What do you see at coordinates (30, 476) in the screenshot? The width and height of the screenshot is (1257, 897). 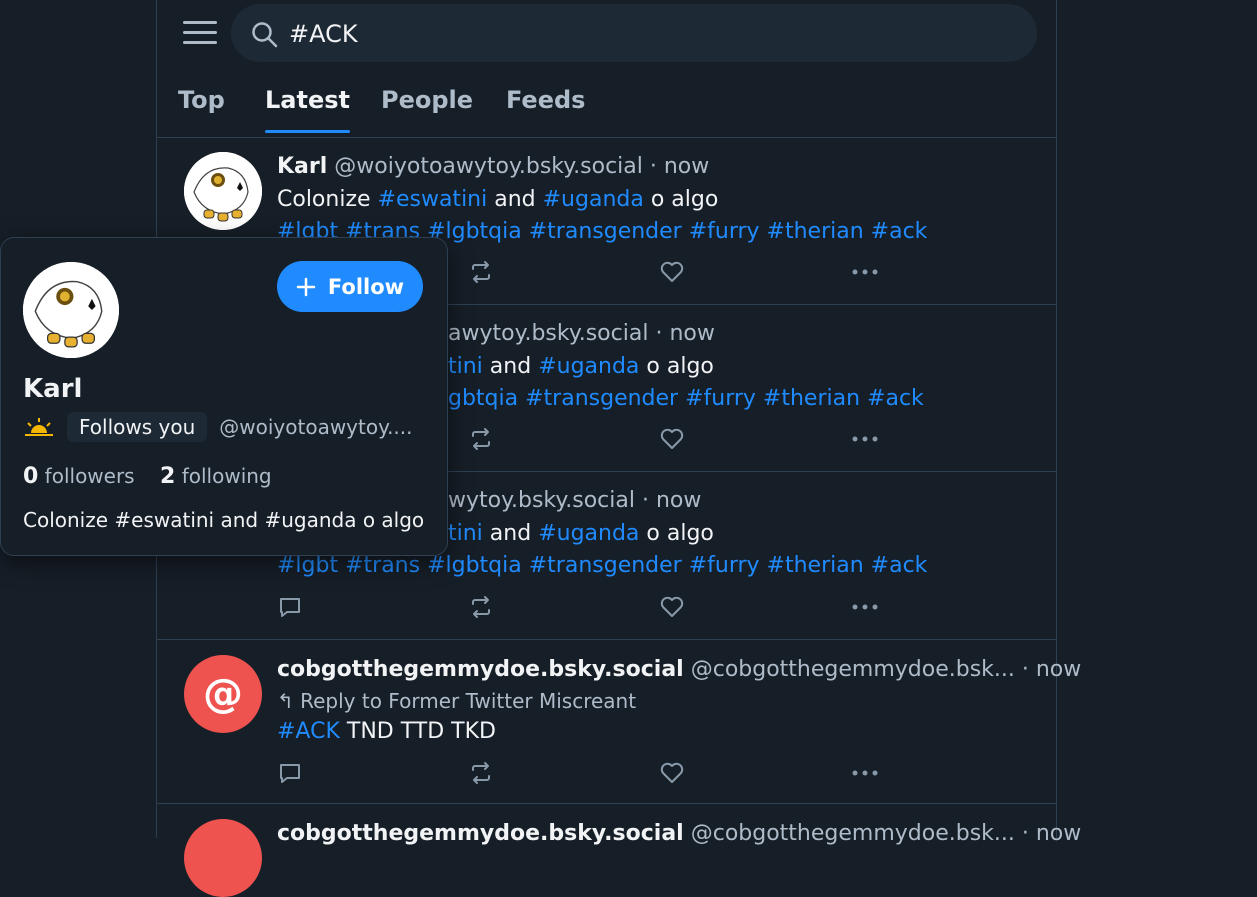 I see `followers-count: 0` at bounding box center [30, 476].